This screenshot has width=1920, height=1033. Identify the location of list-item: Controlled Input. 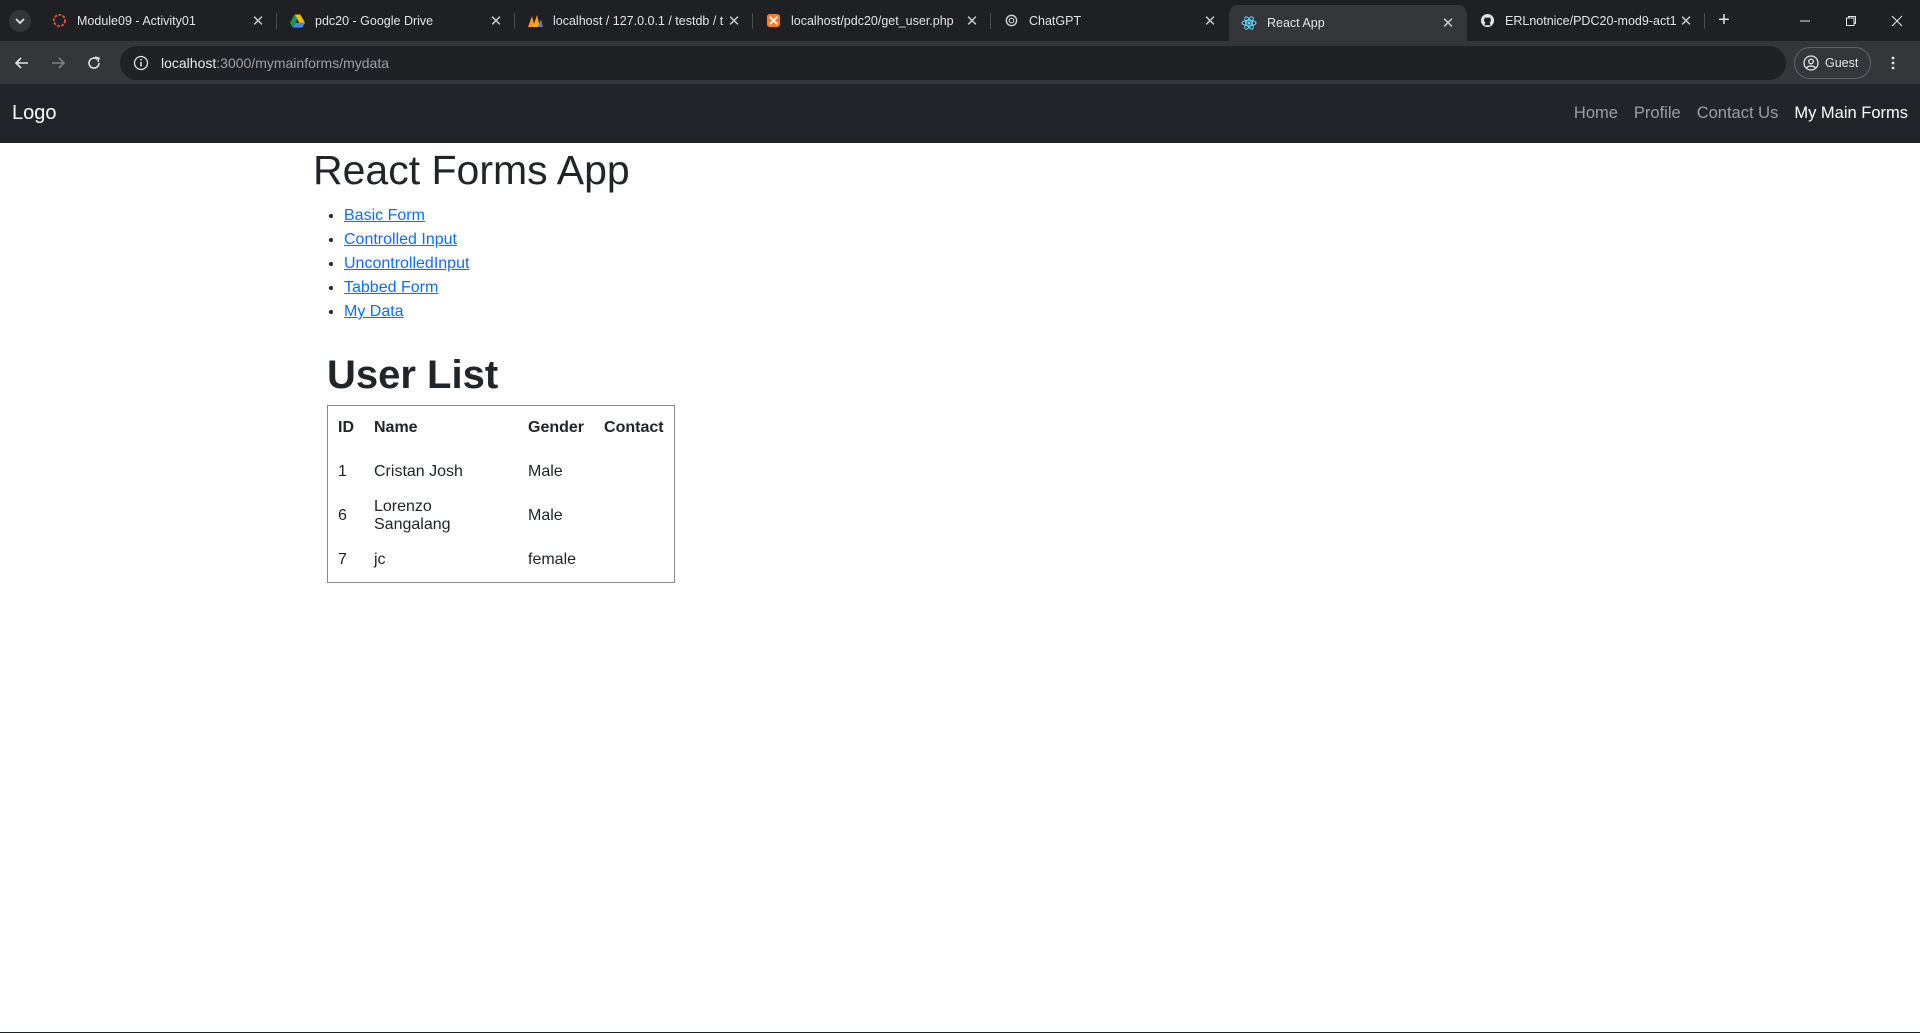
(487, 240).